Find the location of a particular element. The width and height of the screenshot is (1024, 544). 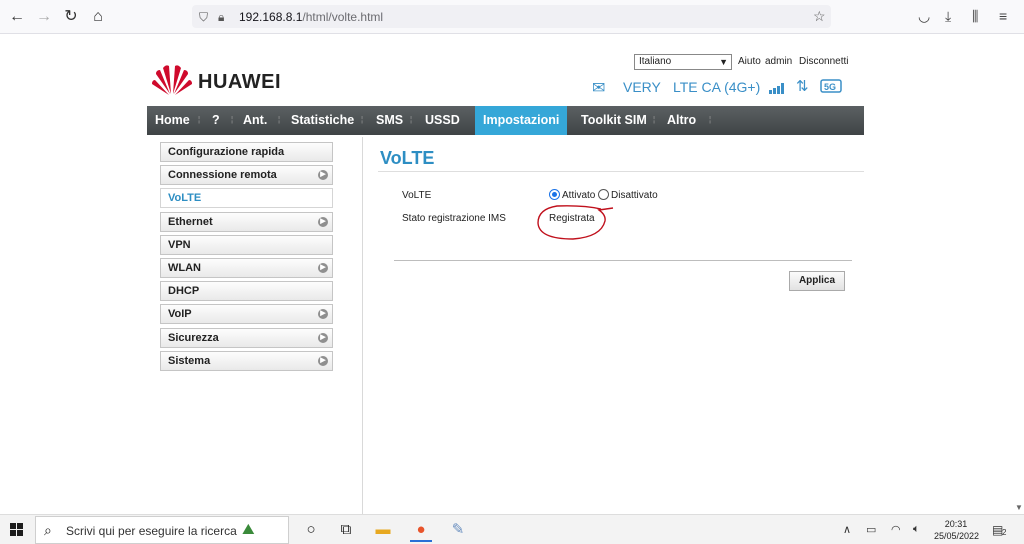

form-divider is located at coordinates (623, 260).